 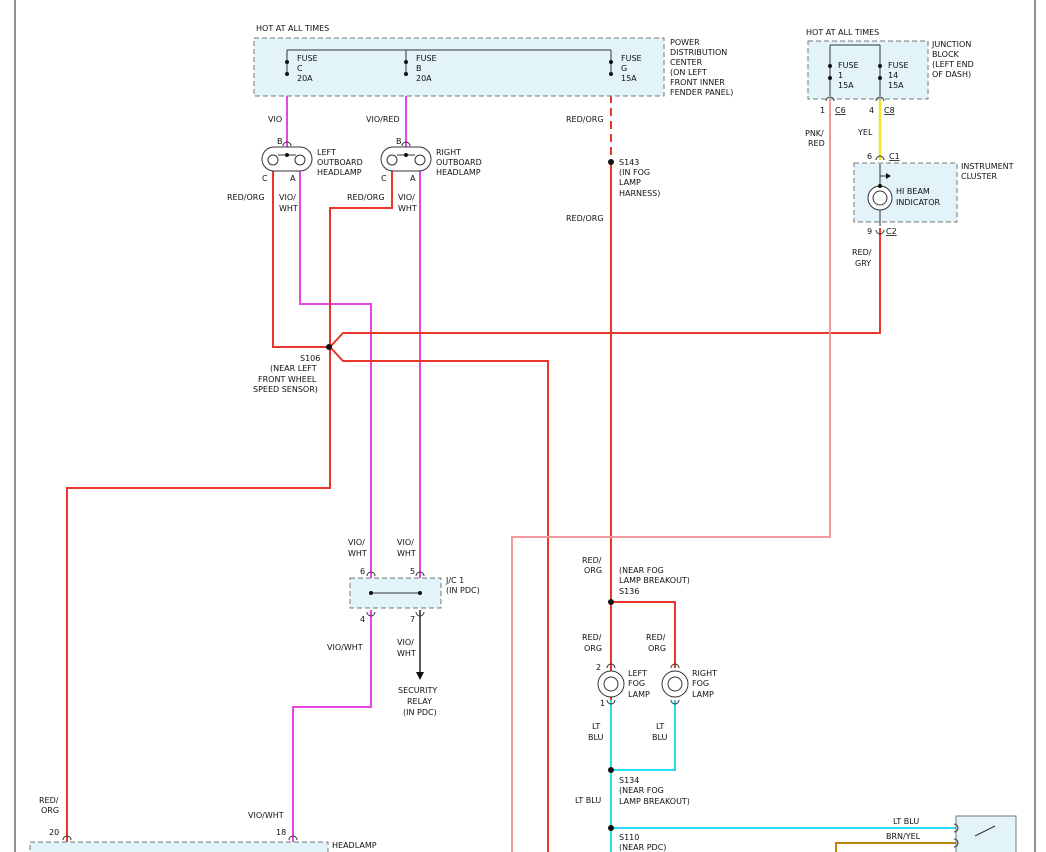 What do you see at coordinates (287, 379) in the screenshot?
I see `svg-text: FRONT WHEEL` at bounding box center [287, 379].